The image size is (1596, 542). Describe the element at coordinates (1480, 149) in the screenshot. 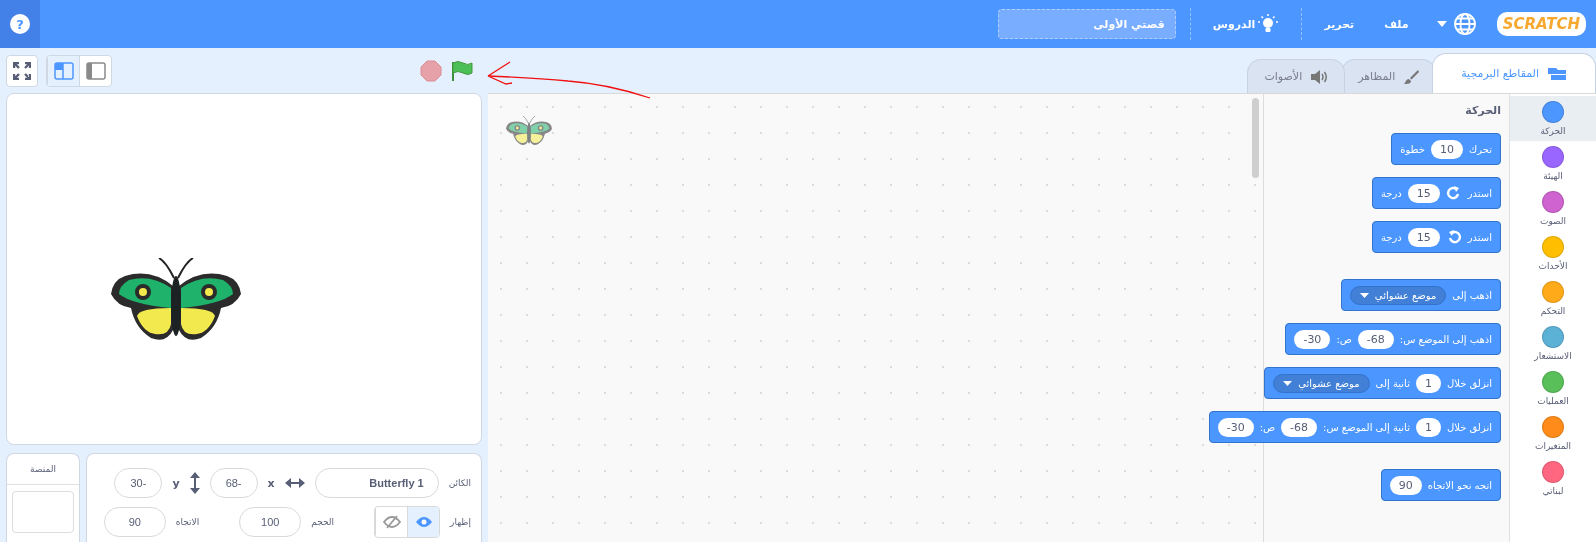

I see `block-label: تحرك` at that location.